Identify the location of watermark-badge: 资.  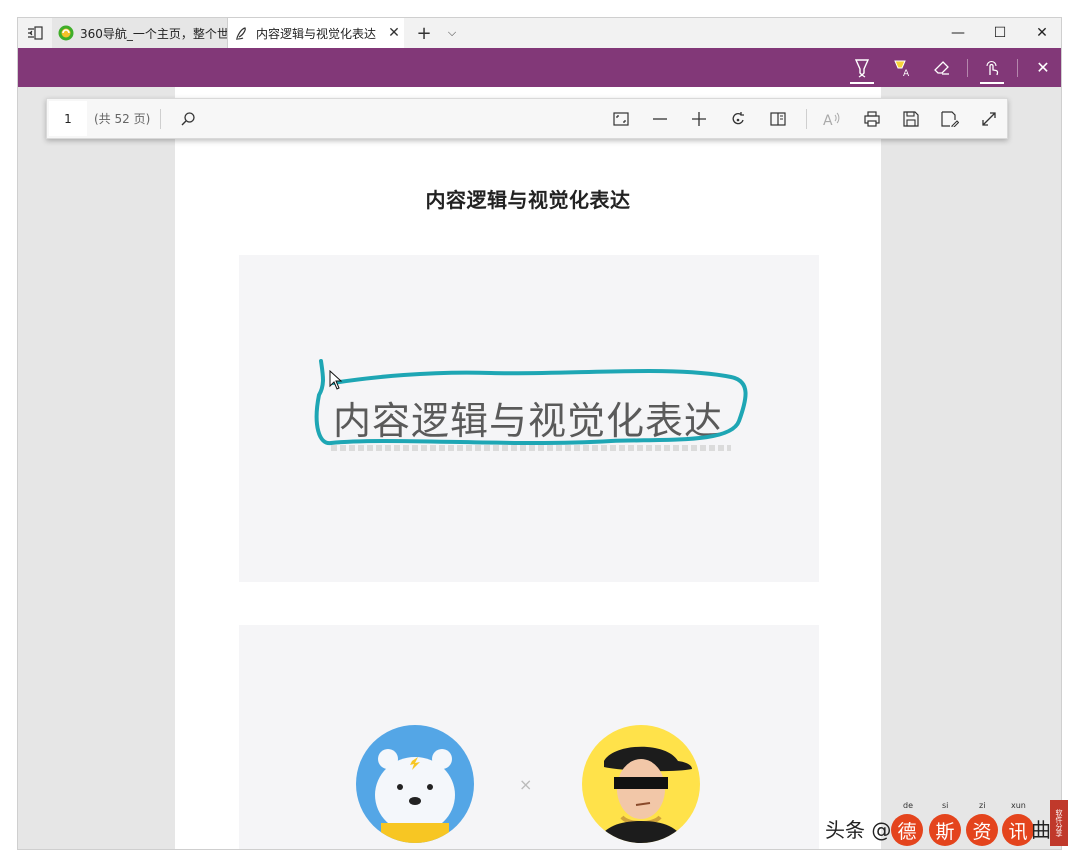
(982, 830).